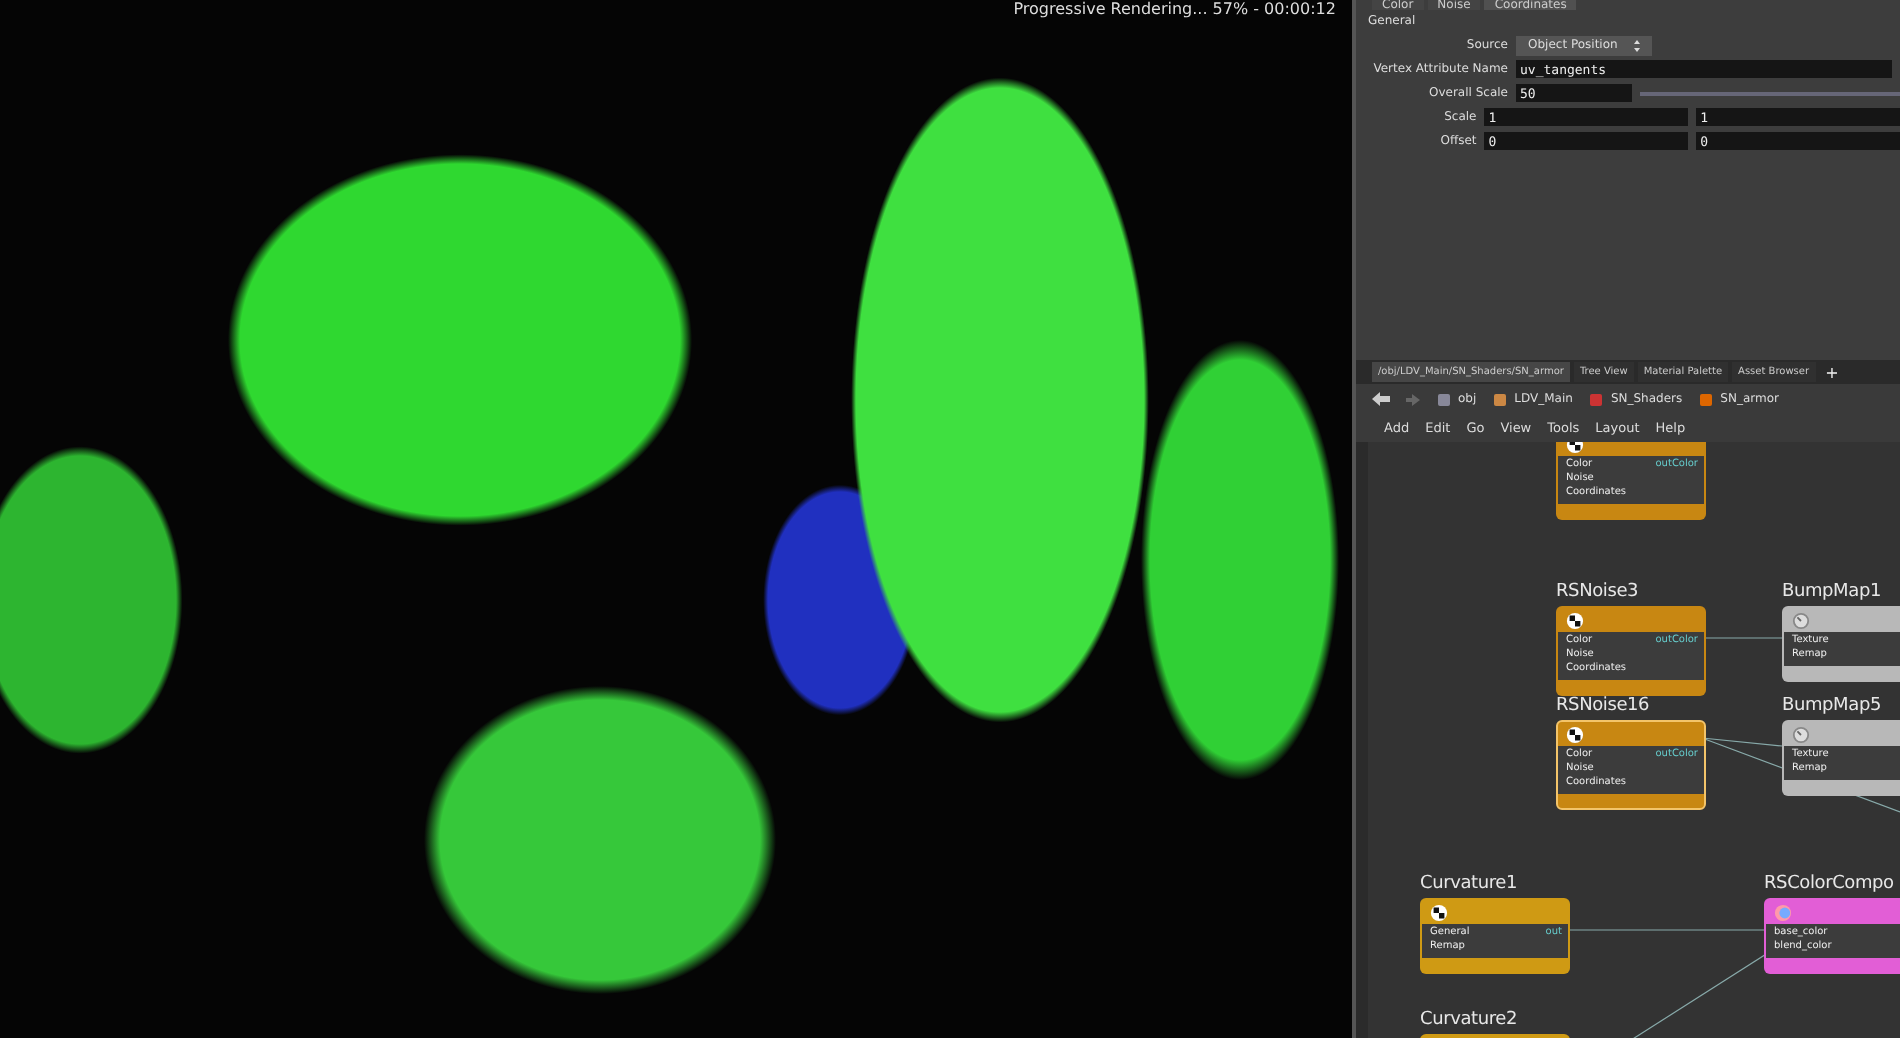  I want to click on color-wheel-icon, so click(1783, 912).